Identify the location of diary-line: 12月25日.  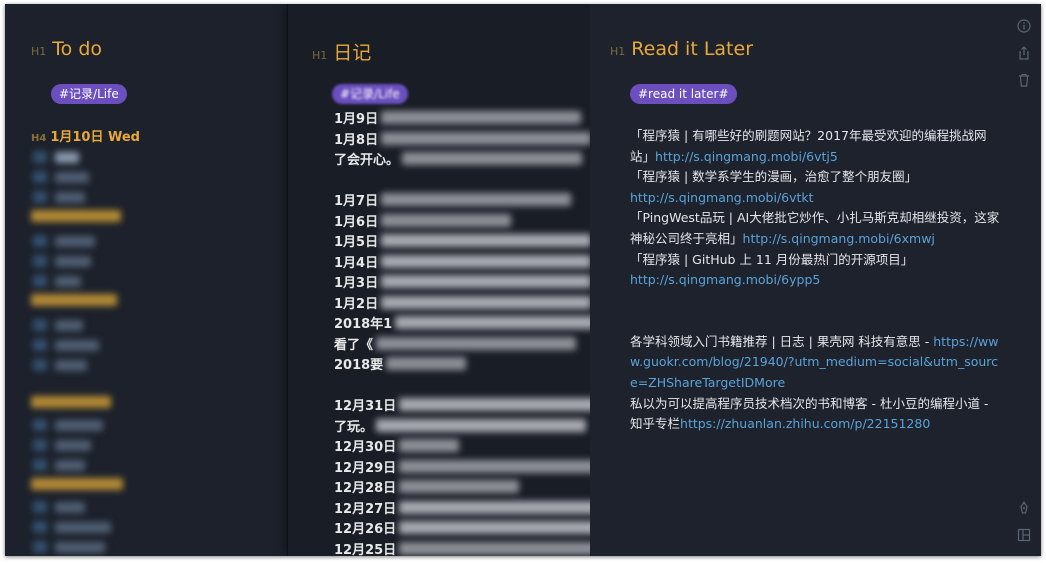
(462, 547).